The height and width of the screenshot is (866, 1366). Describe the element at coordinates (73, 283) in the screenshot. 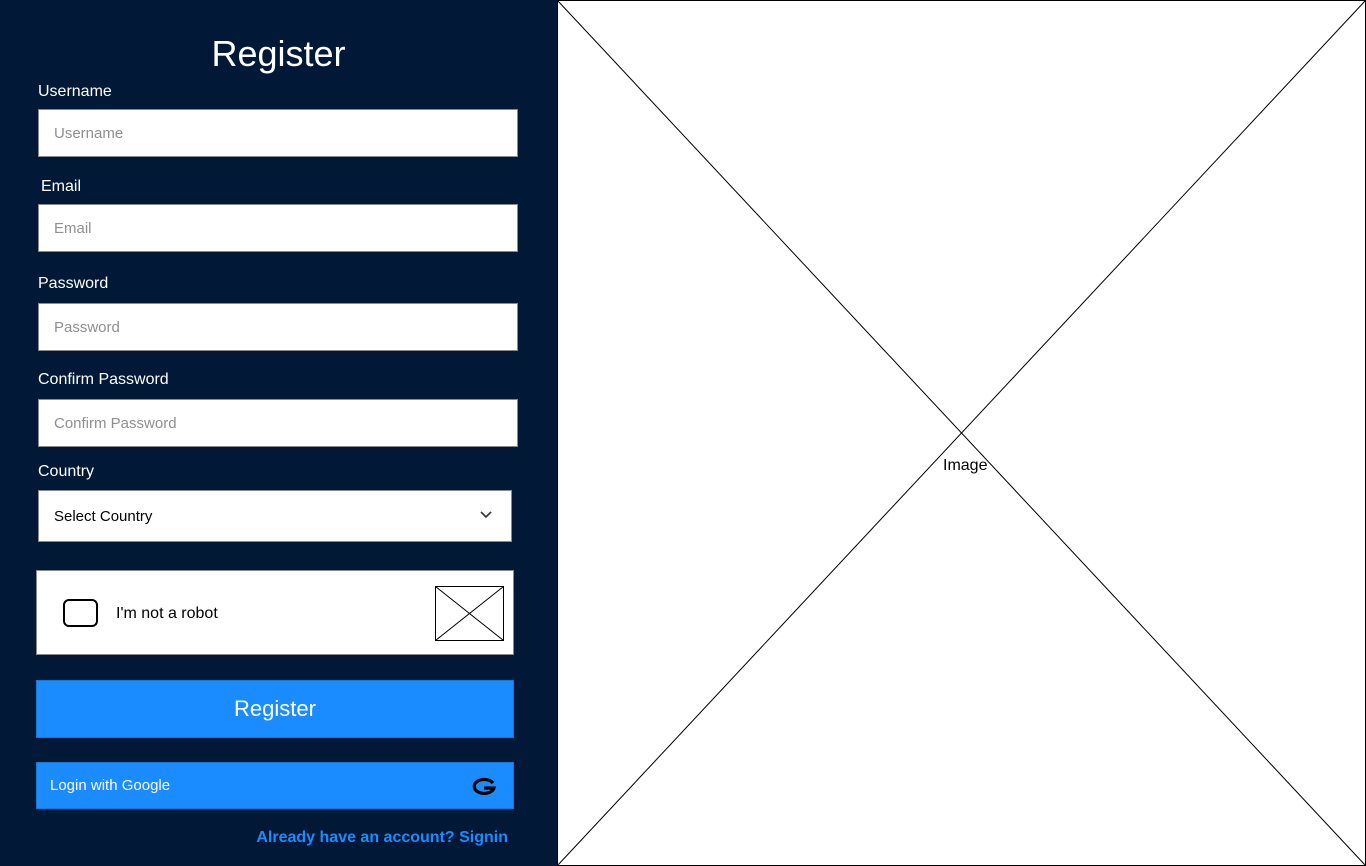

I see `password-label: Password` at that location.